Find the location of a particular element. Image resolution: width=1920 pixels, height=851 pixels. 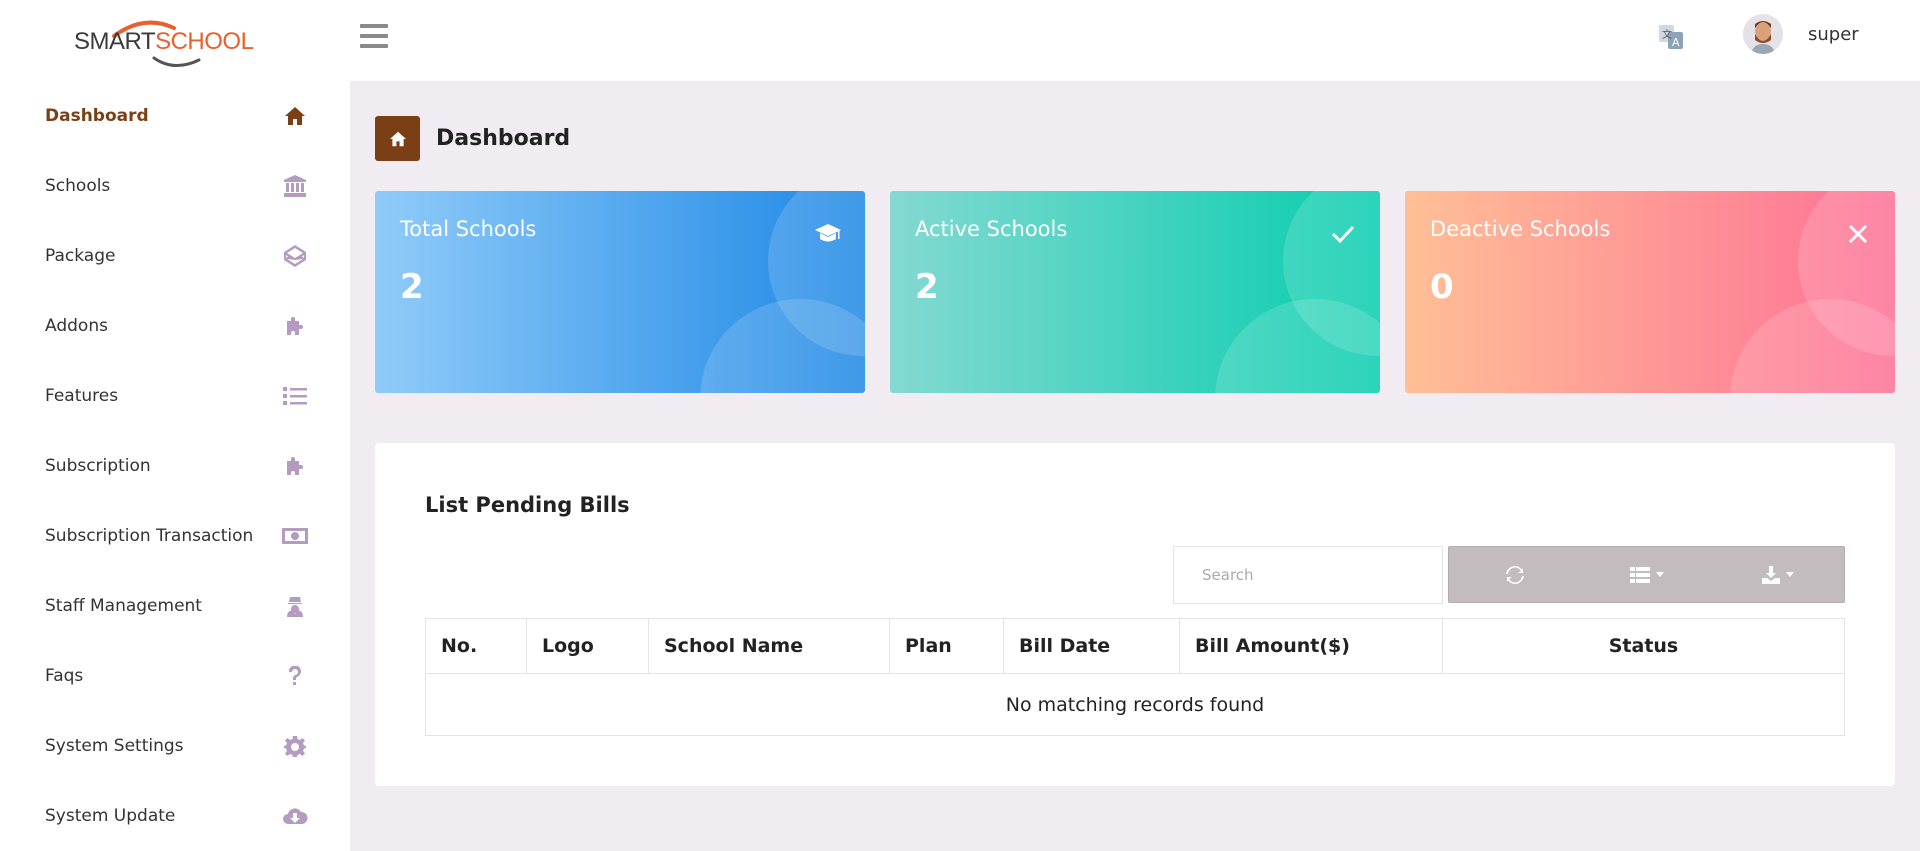

column-header-plan: Plan is located at coordinates (946, 646).